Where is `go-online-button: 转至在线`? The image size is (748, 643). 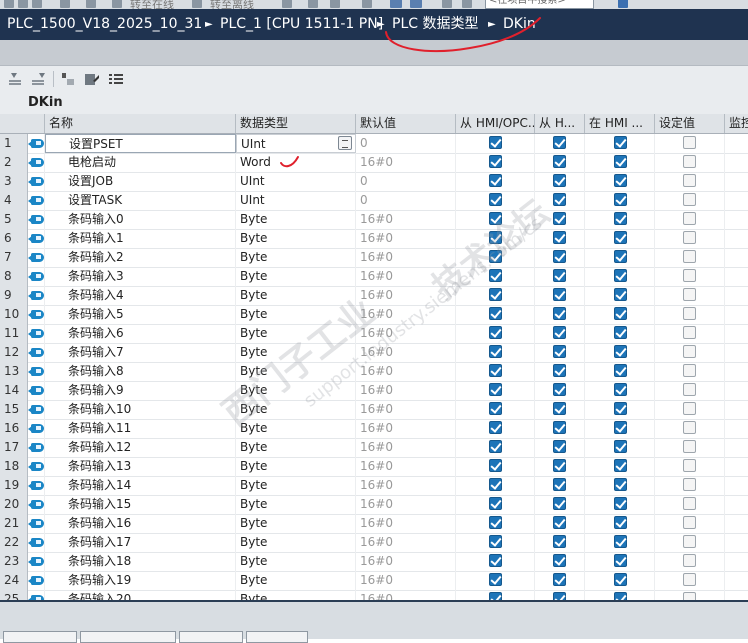 go-online-button: 转至在线 is located at coordinates (152, 4).